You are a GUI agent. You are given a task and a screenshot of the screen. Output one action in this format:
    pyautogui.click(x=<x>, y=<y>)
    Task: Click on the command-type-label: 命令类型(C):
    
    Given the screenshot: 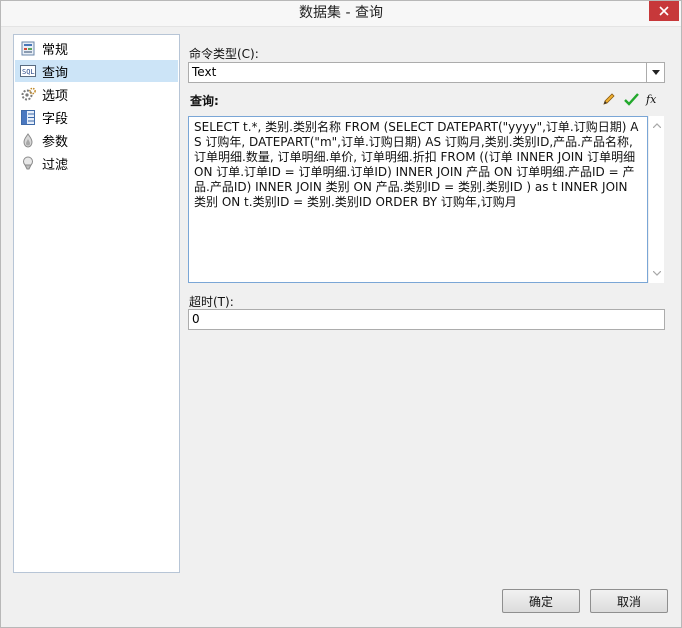 What is the action you would take?
    pyautogui.click(x=224, y=54)
    